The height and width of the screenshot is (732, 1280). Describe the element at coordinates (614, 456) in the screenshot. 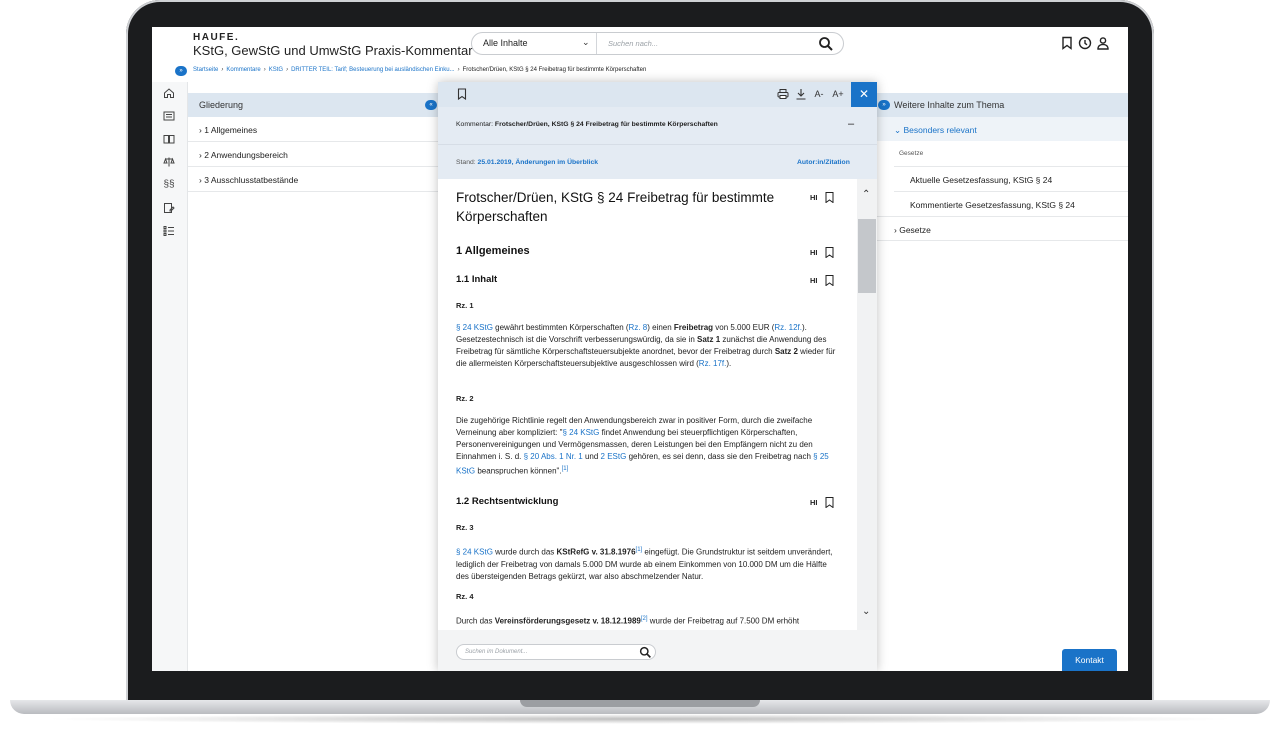

I see `law-link: 2 EStG` at that location.